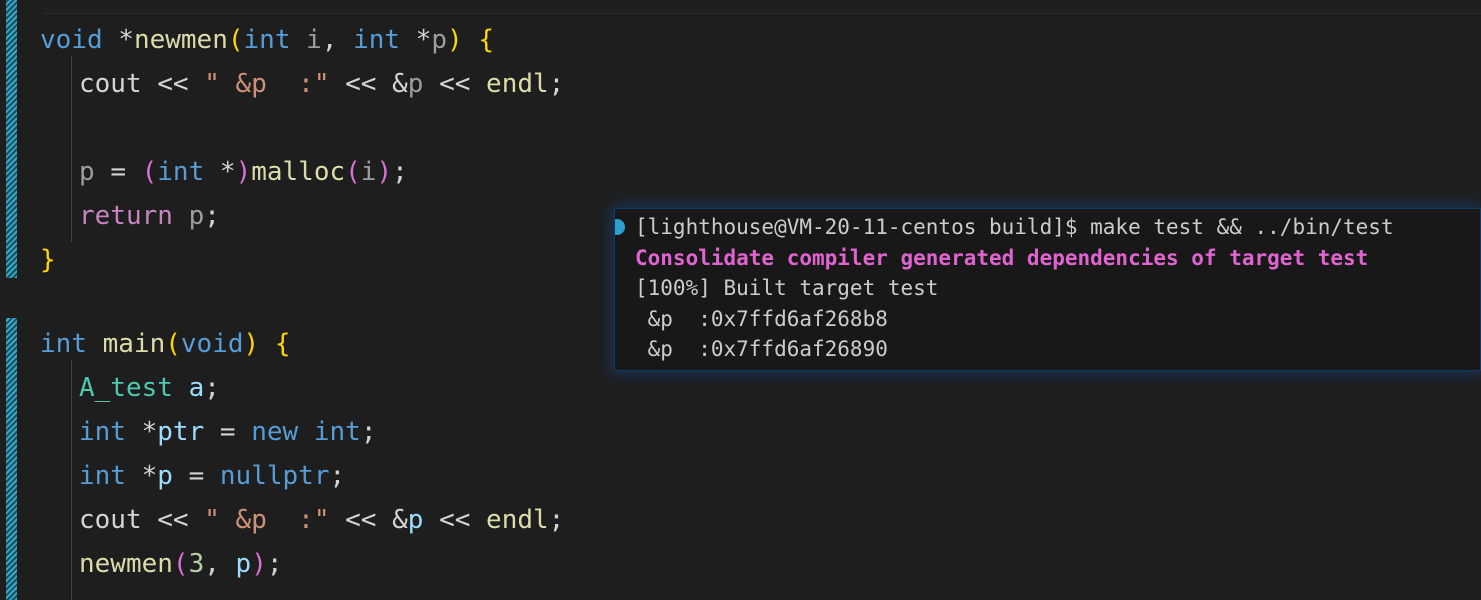 This screenshot has height=600, width=1481. I want to click on code-line: void *newmen(int i, int *p) {, so click(267, 40).